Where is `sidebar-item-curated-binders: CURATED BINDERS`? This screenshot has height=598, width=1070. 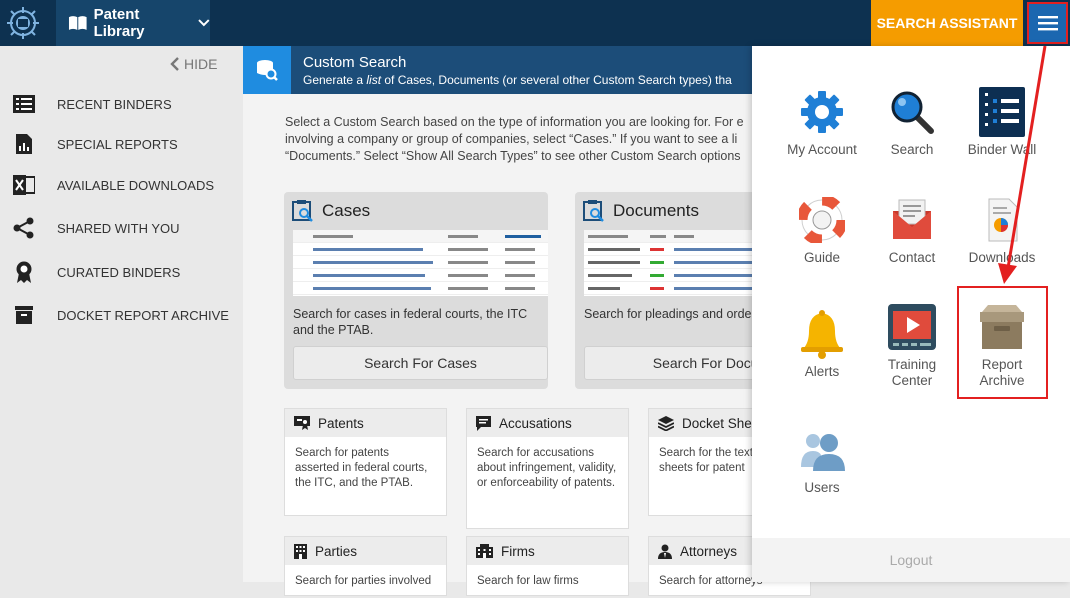 sidebar-item-curated-binders: CURATED BINDERS is located at coordinates (96, 272).